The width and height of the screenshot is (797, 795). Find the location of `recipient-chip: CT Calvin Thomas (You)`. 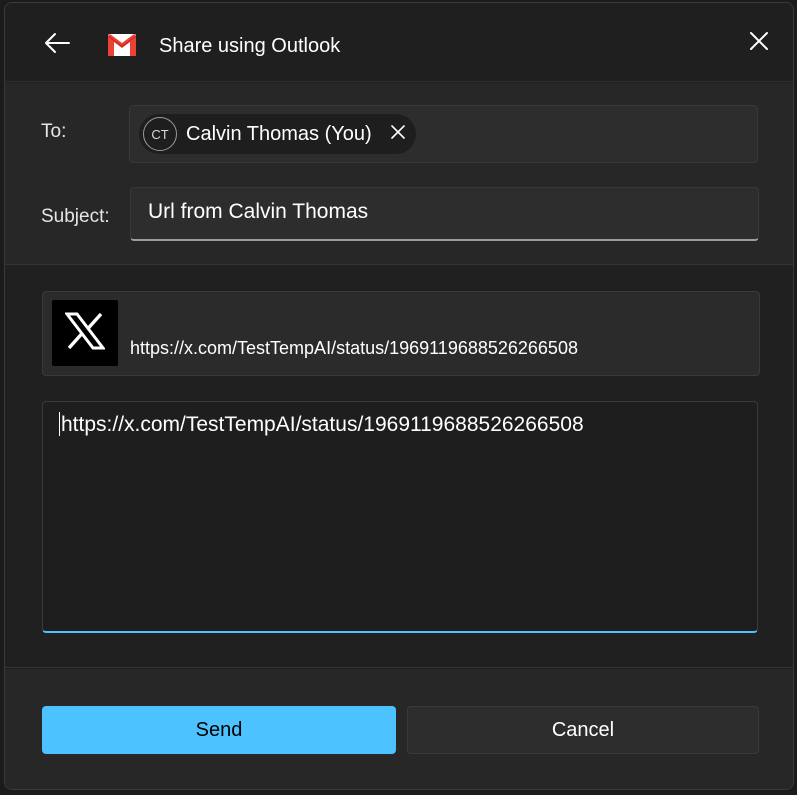

recipient-chip: CT Calvin Thomas (You) is located at coordinates (277, 134).